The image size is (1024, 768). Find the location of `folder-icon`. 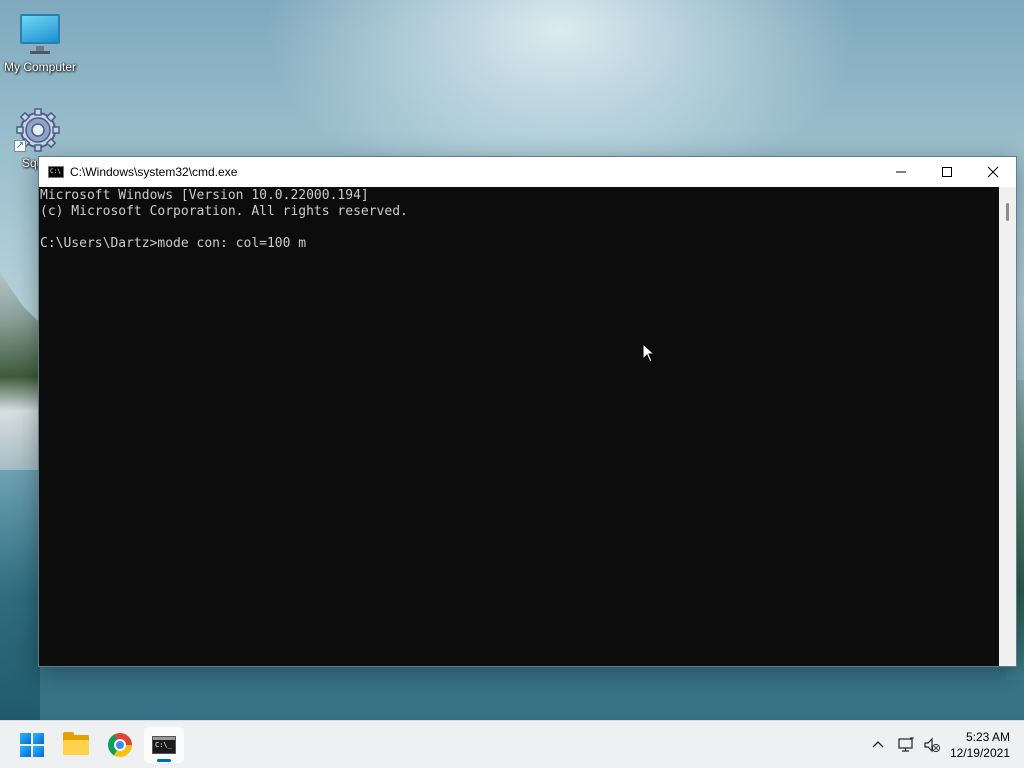

folder-icon is located at coordinates (76, 743).